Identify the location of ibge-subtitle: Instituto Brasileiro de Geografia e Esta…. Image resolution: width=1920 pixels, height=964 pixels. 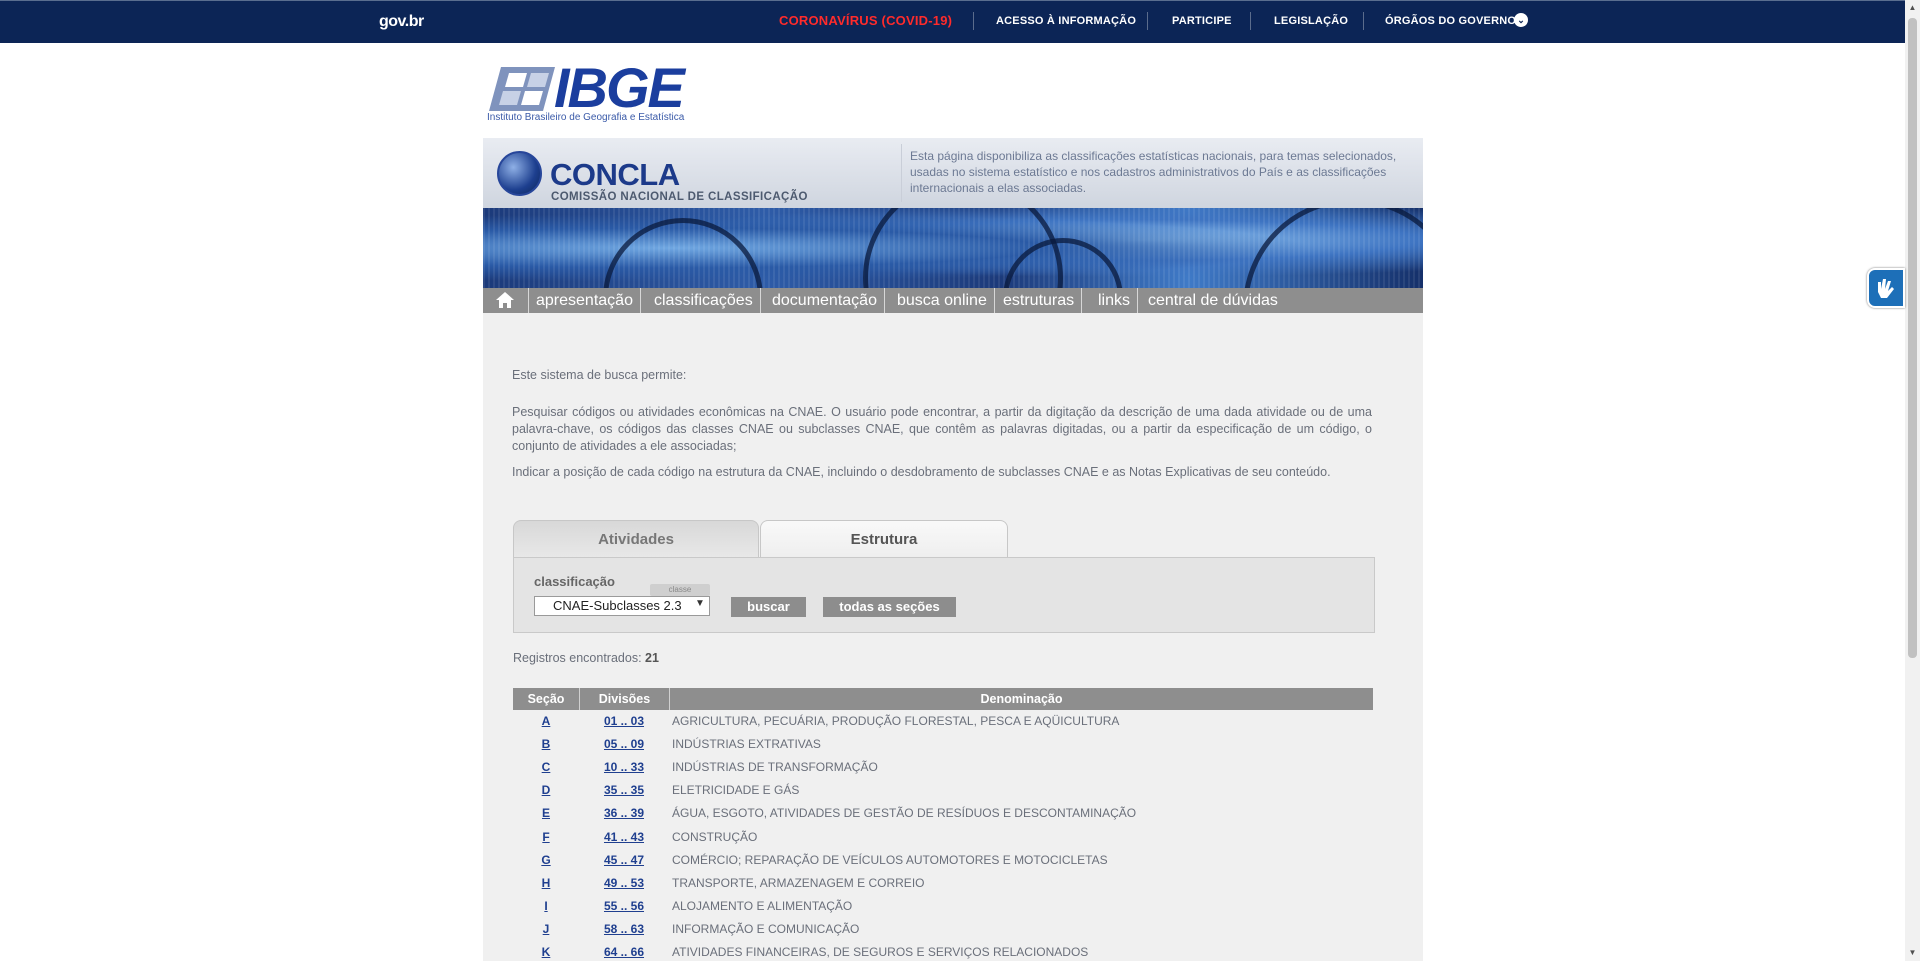
(586, 117).